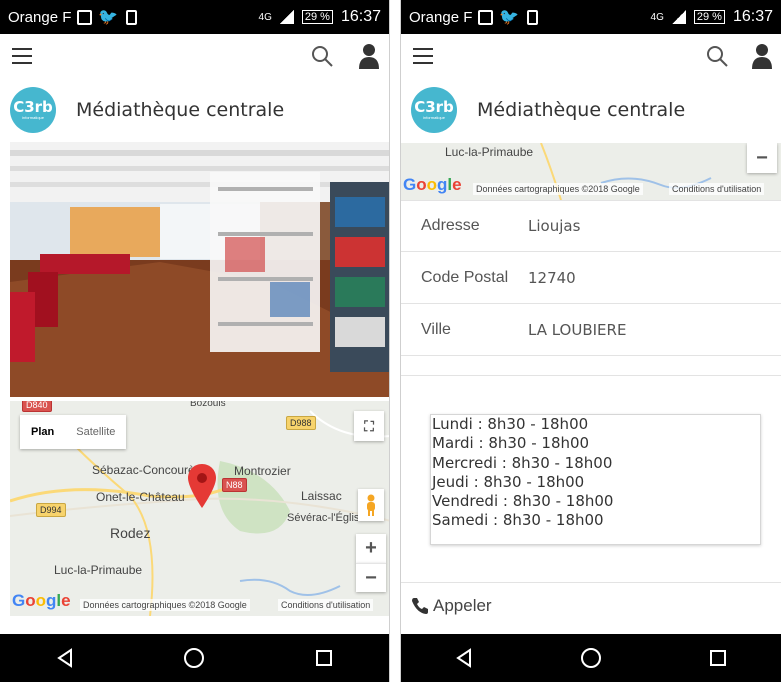 This screenshot has height=682, width=781. I want to click on call-button: Appeler, so click(591, 605).